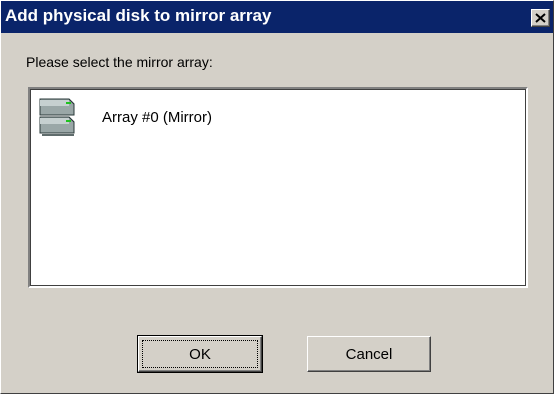  I want to click on focus-rectangle, so click(200, 354).